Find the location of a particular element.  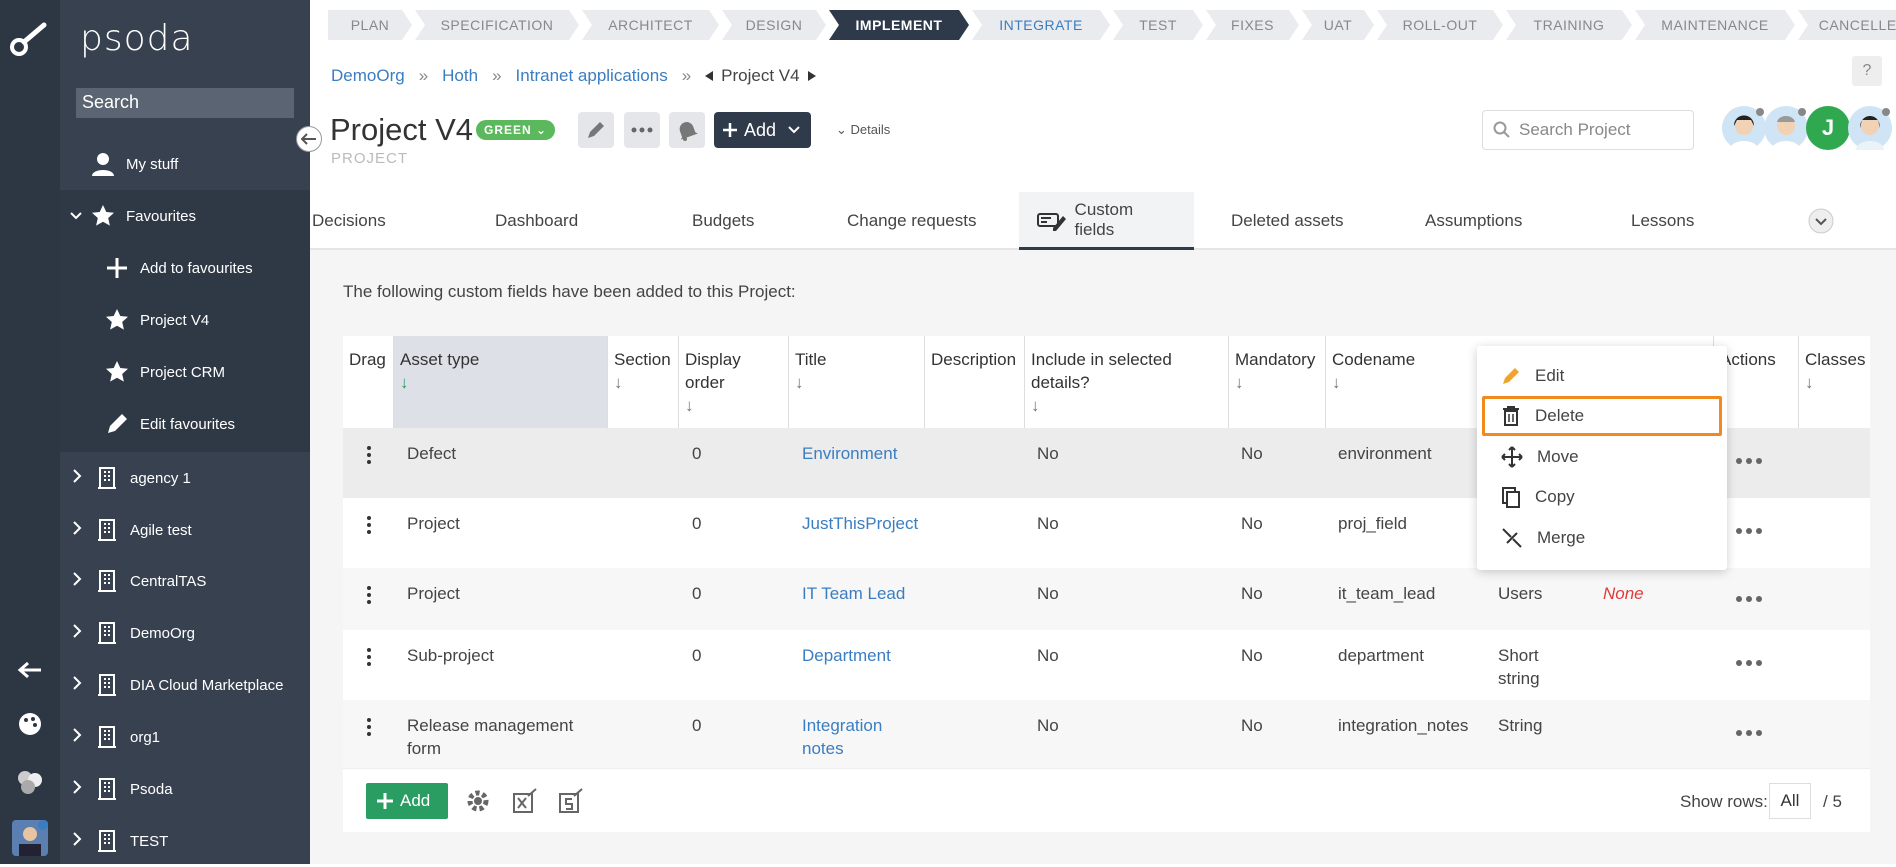

notifications-button is located at coordinates (687, 130).